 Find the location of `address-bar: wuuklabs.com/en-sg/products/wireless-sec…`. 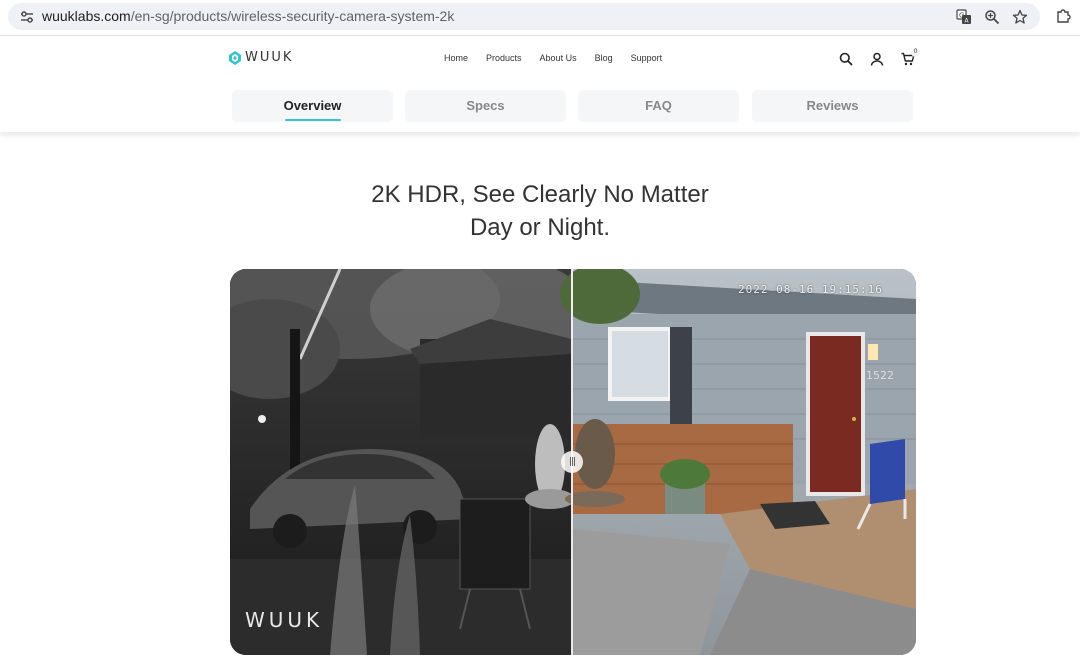

address-bar: wuuklabs.com/en-sg/products/wireless-sec… is located at coordinates (524, 16).